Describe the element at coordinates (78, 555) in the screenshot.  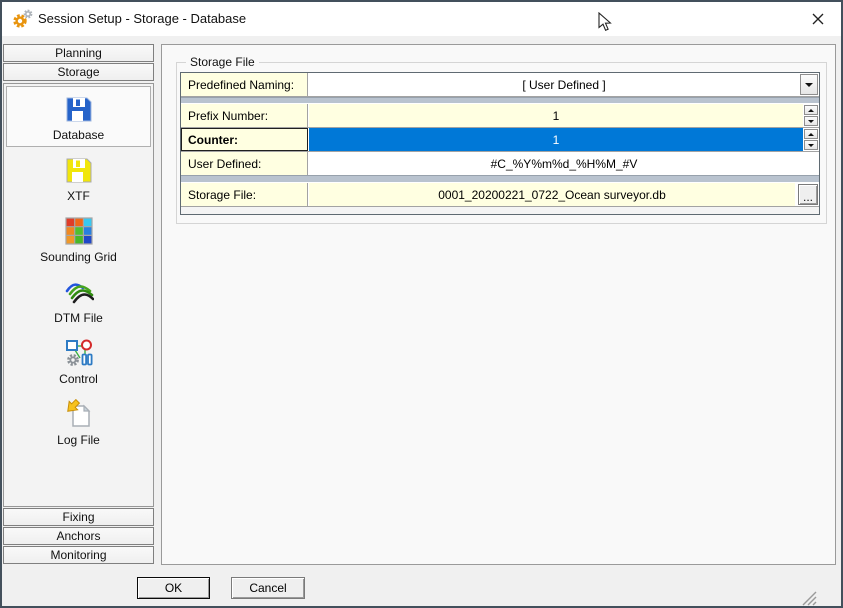
I see `sidebar-button-monitoring: Monitoring` at that location.